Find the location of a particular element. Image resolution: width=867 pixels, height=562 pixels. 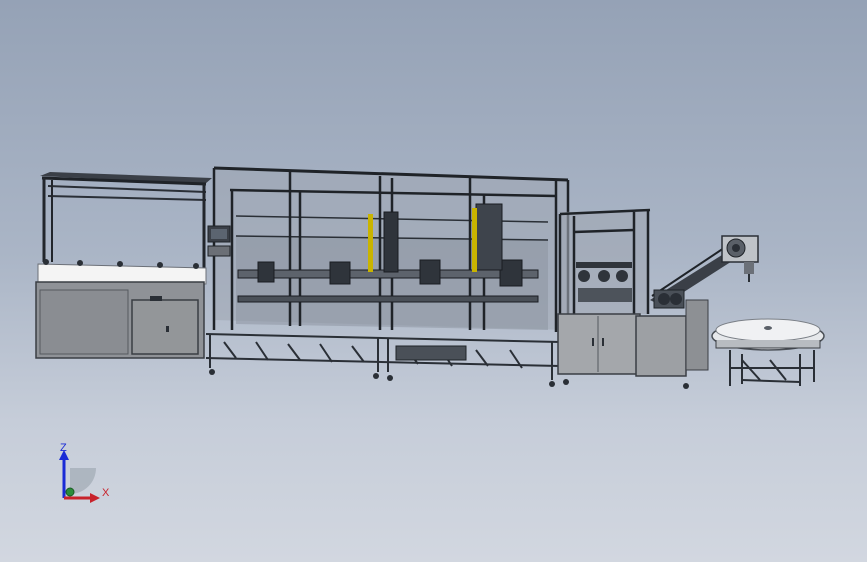

coordinate-triad: Z X is located at coordinates (80, 473).